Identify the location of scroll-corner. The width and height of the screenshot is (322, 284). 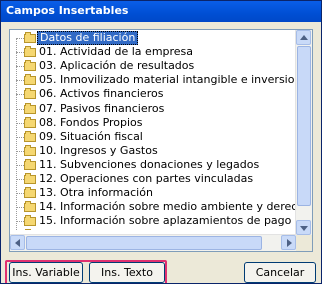
(304, 243).